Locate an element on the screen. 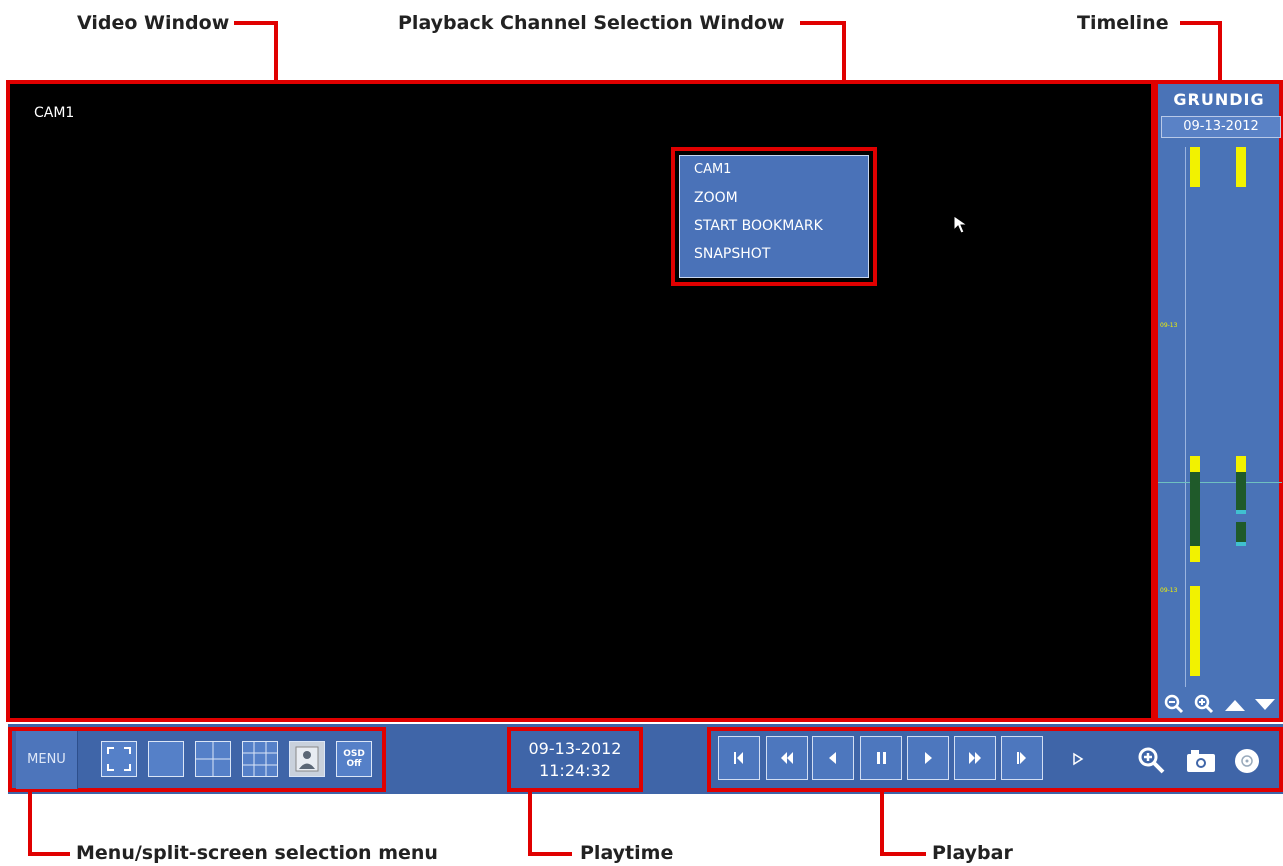  playtime-display: 09-13-2012 11:24:32 is located at coordinates (575, 759).